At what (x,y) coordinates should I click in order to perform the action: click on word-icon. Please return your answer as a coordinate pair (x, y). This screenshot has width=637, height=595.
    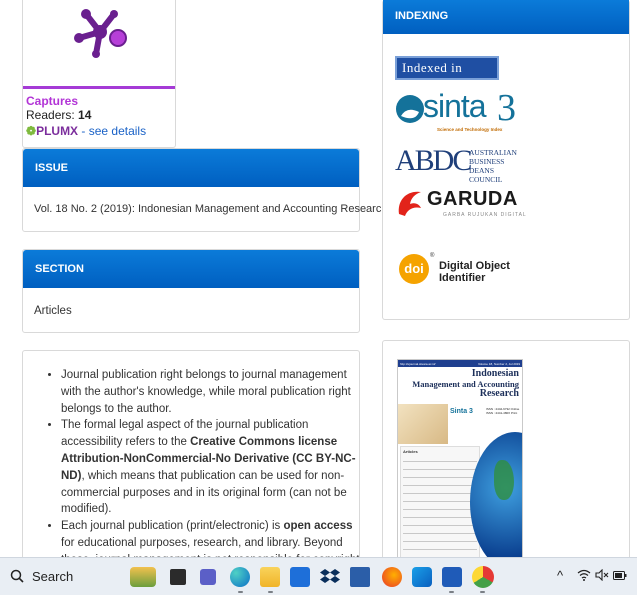
    Looking at the image, I should click on (452, 577).